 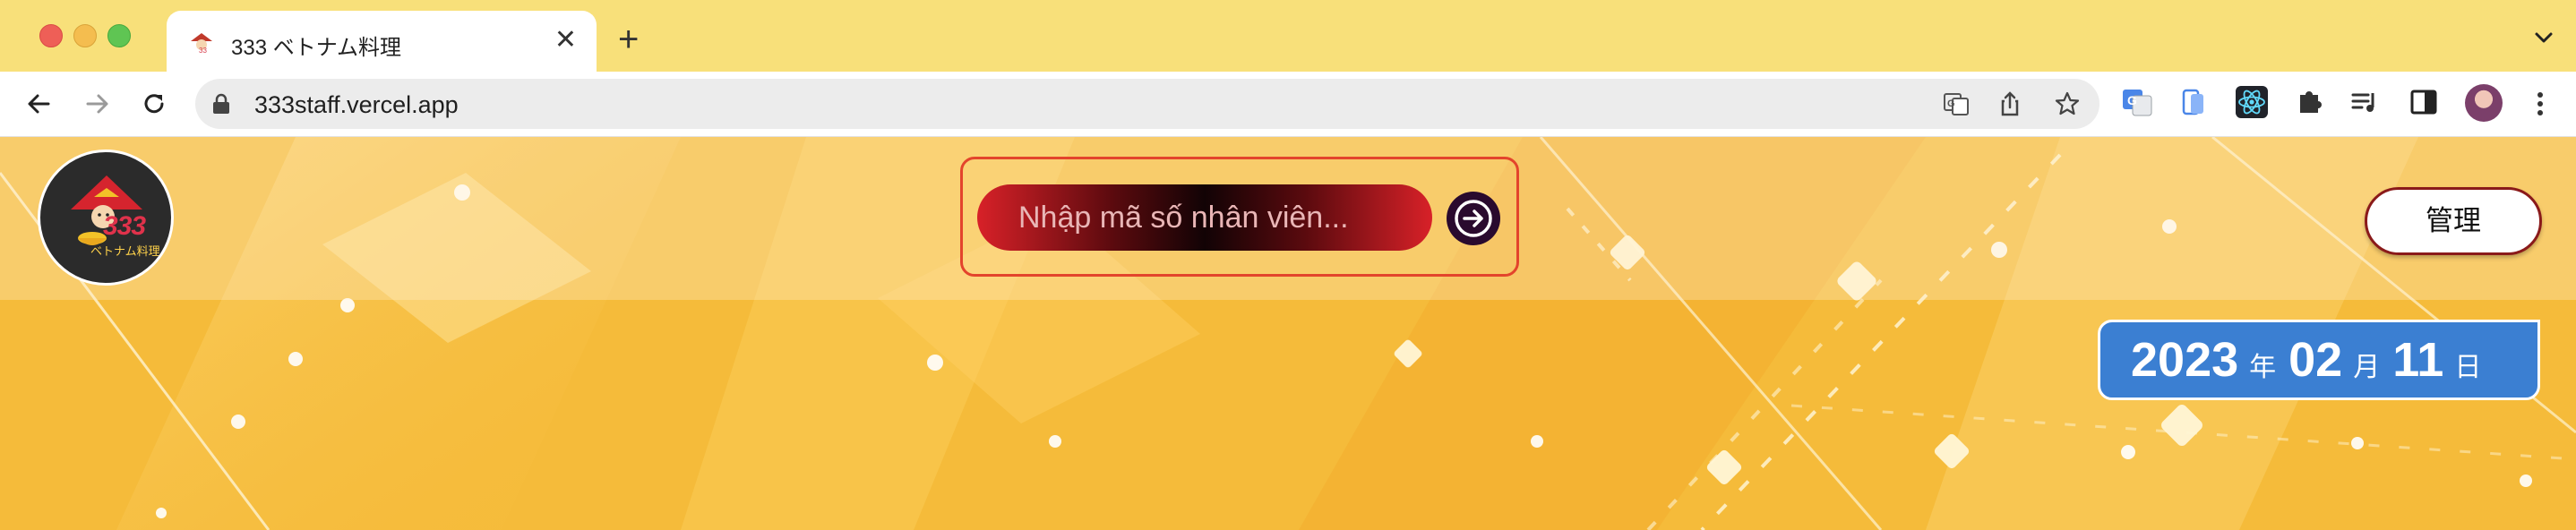 I want to click on site-favicon-icon: 33, so click(x=201, y=44).